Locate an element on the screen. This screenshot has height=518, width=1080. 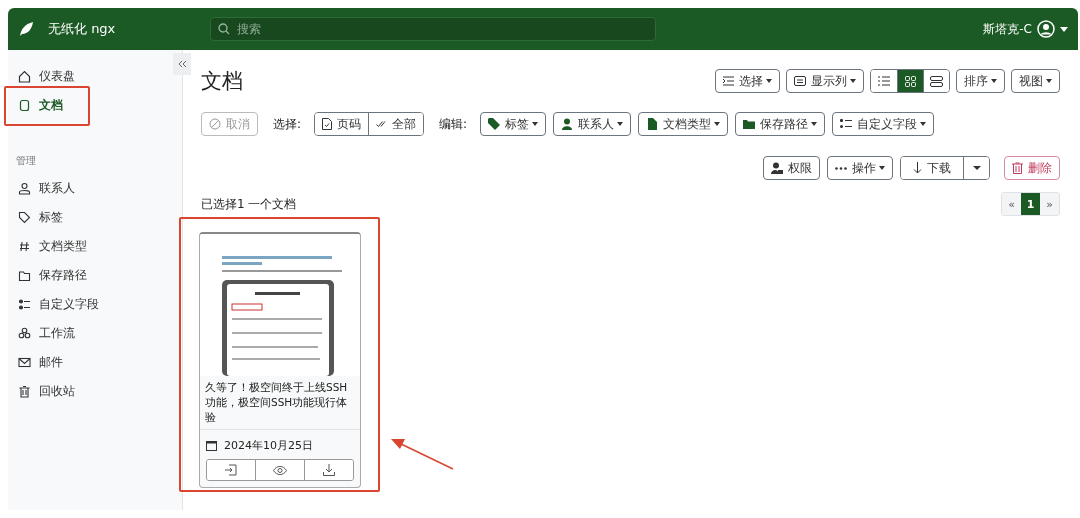
app-name: 无纸化 ngx is located at coordinates (82, 29).